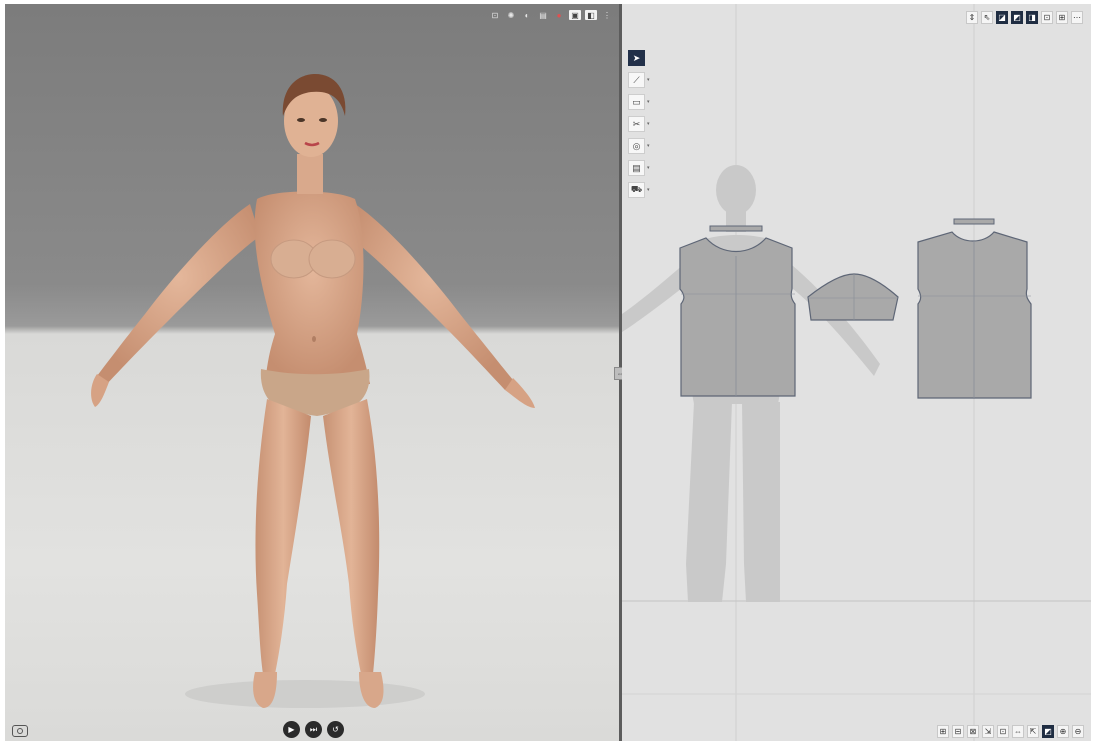  Describe the element at coordinates (636, 190) in the screenshot. I see `button-tool-icon: ⛟` at that location.